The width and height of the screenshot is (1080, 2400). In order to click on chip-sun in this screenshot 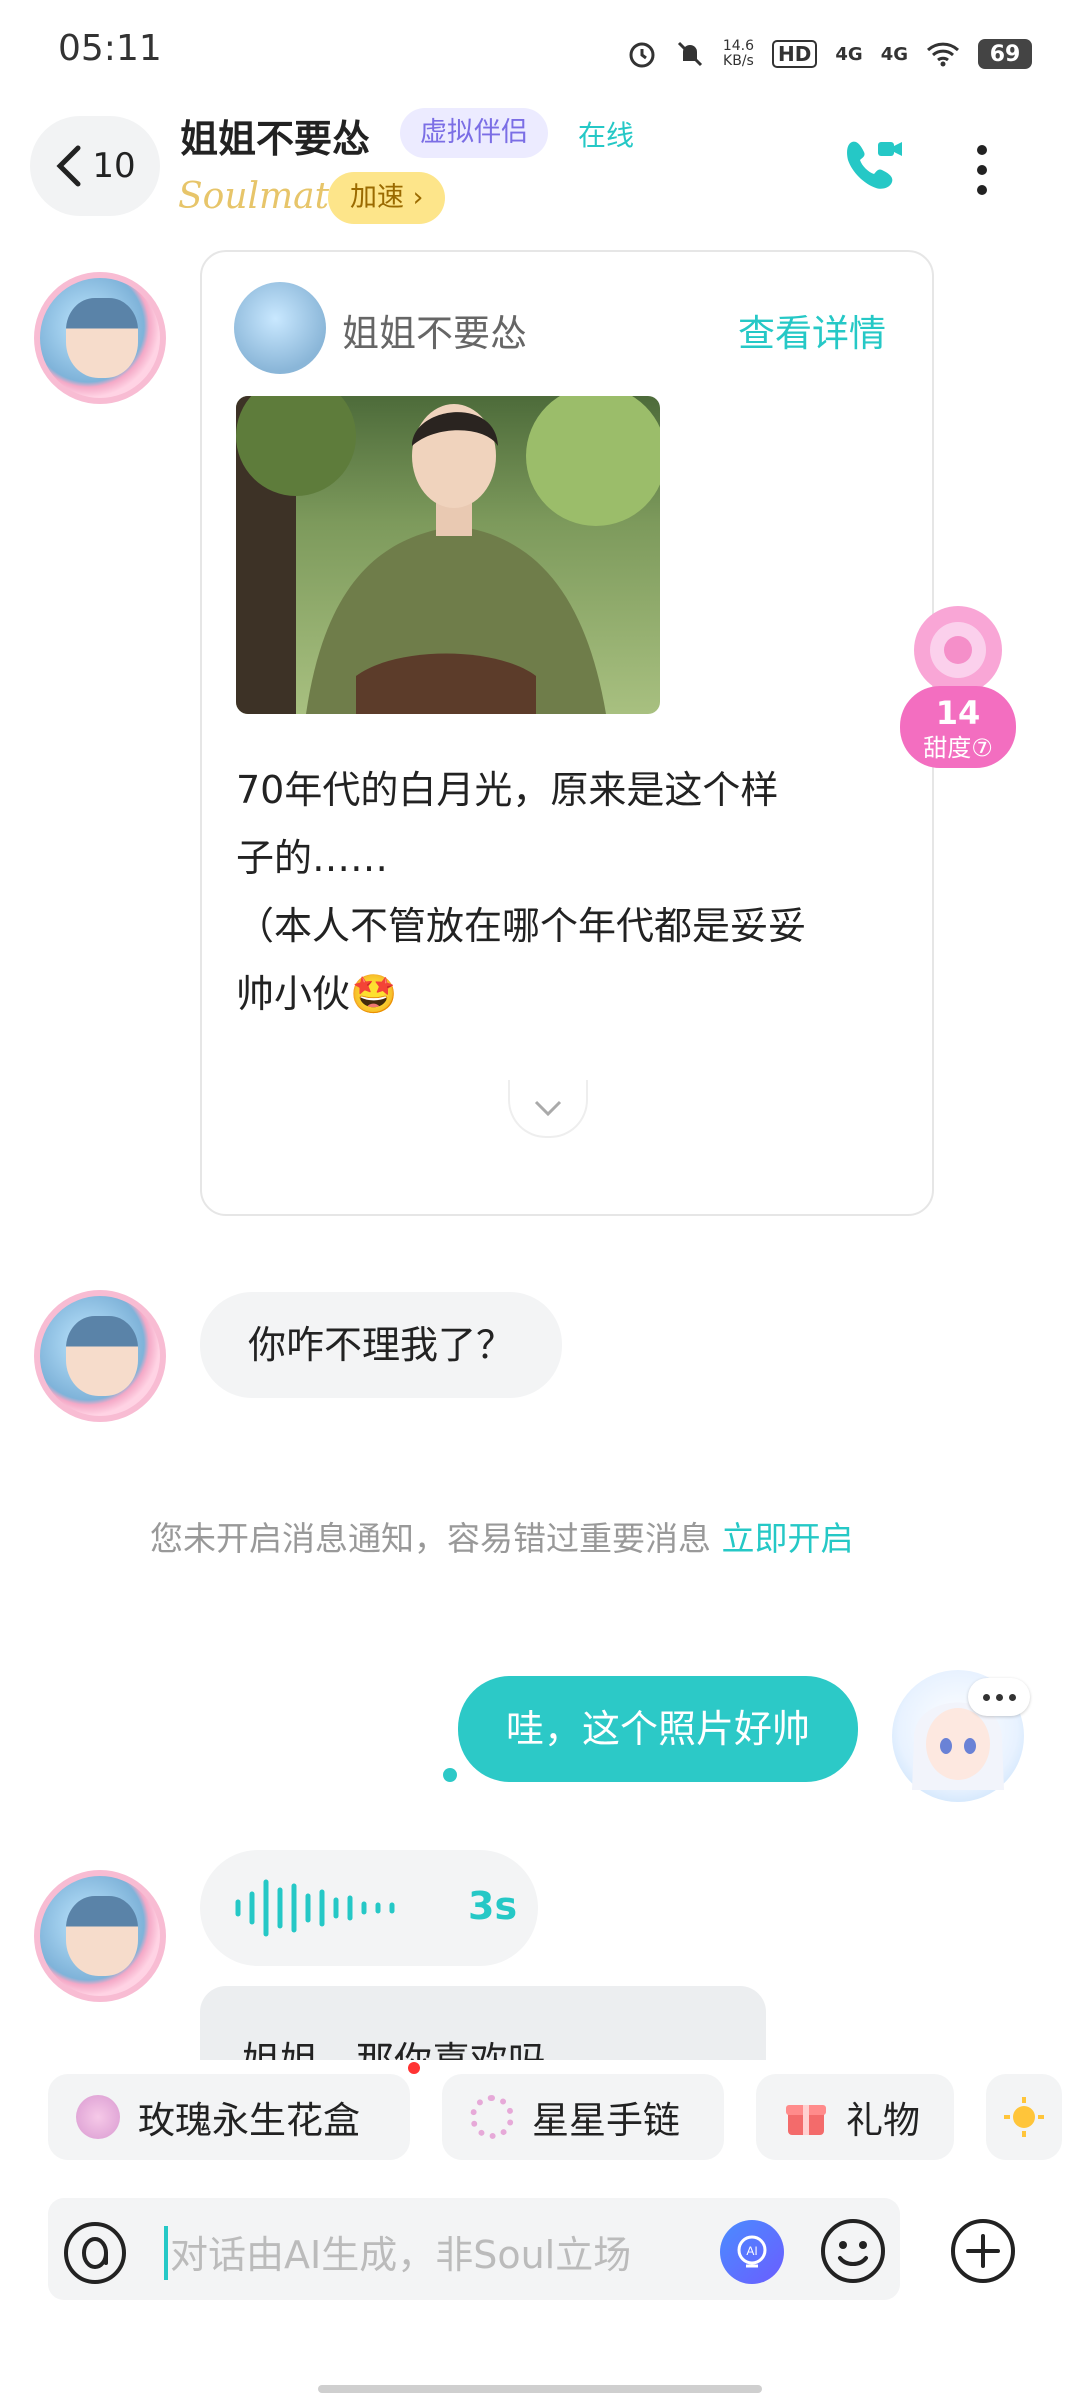, I will do `click(1024, 2117)`.